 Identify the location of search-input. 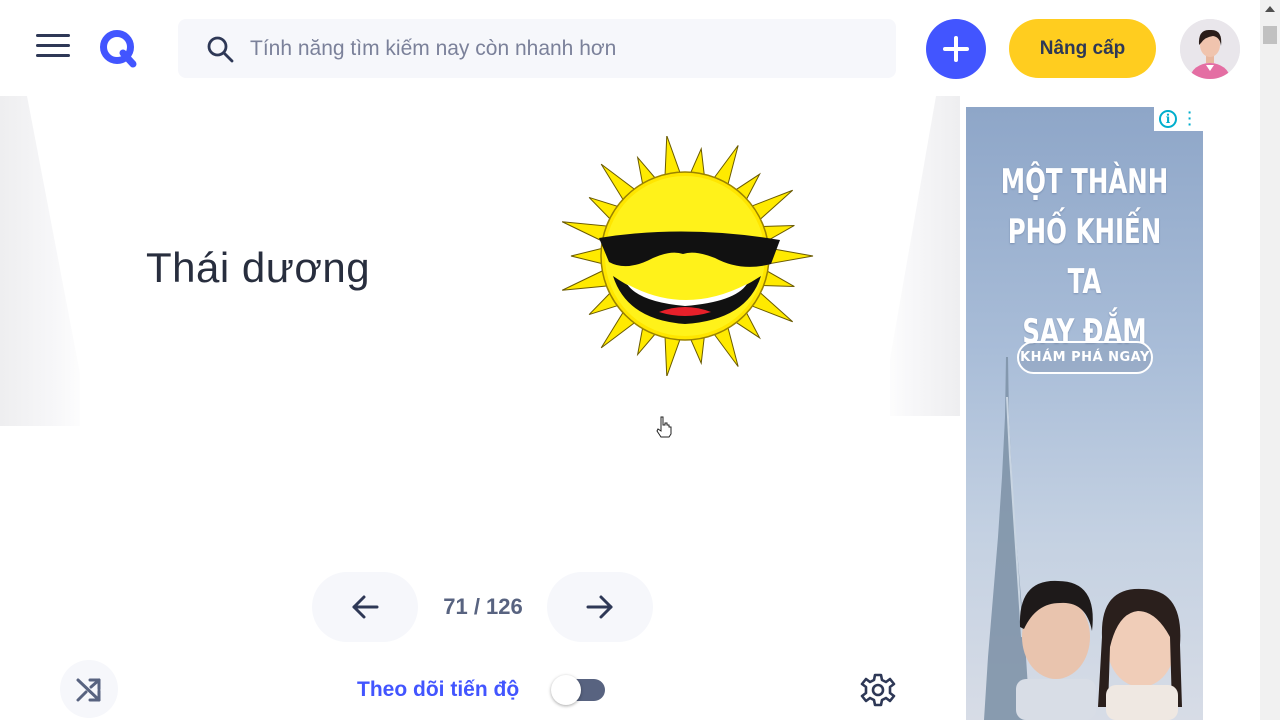
(560, 49).